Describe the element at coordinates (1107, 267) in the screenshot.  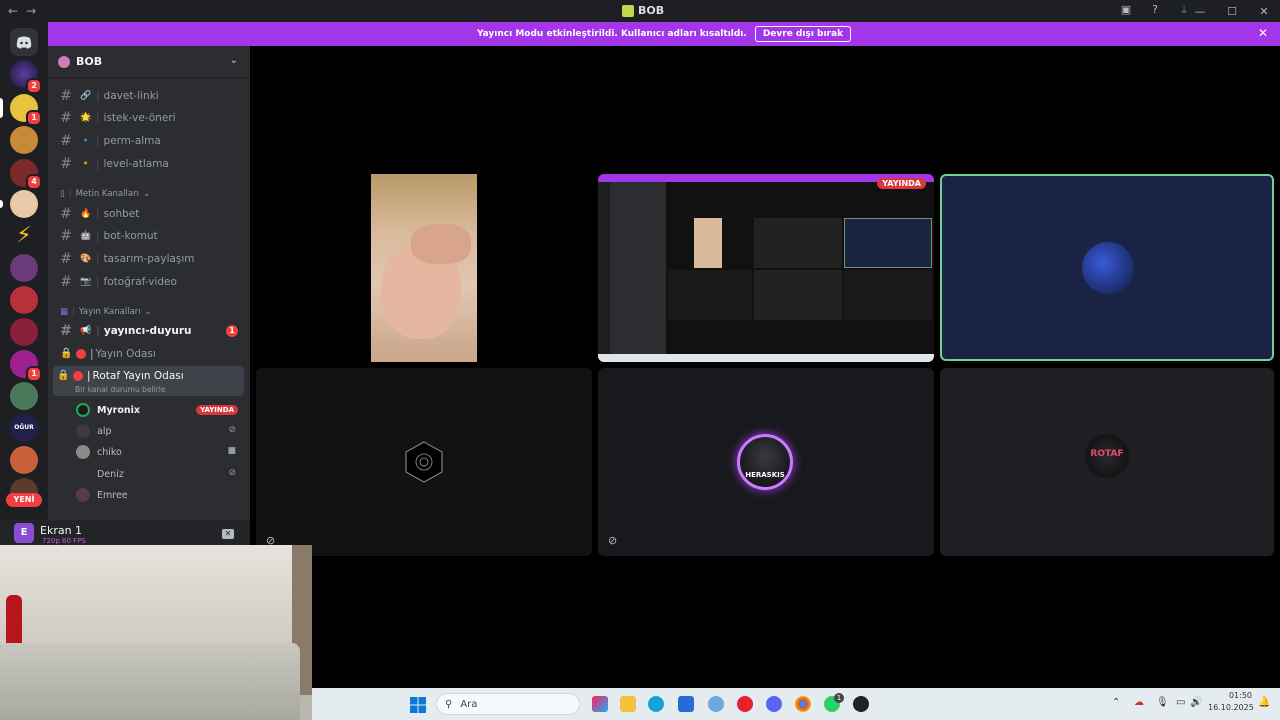
I see `video-tile-speaking-user` at that location.